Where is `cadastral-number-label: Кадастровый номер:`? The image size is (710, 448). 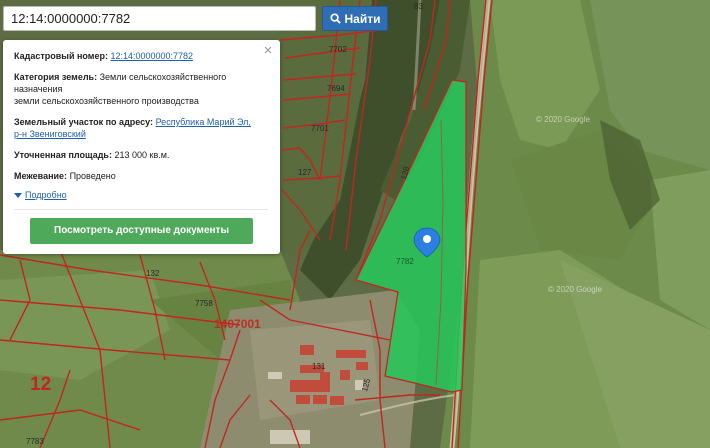
cadastral-number-label: Кадастровый номер: is located at coordinates (61, 56).